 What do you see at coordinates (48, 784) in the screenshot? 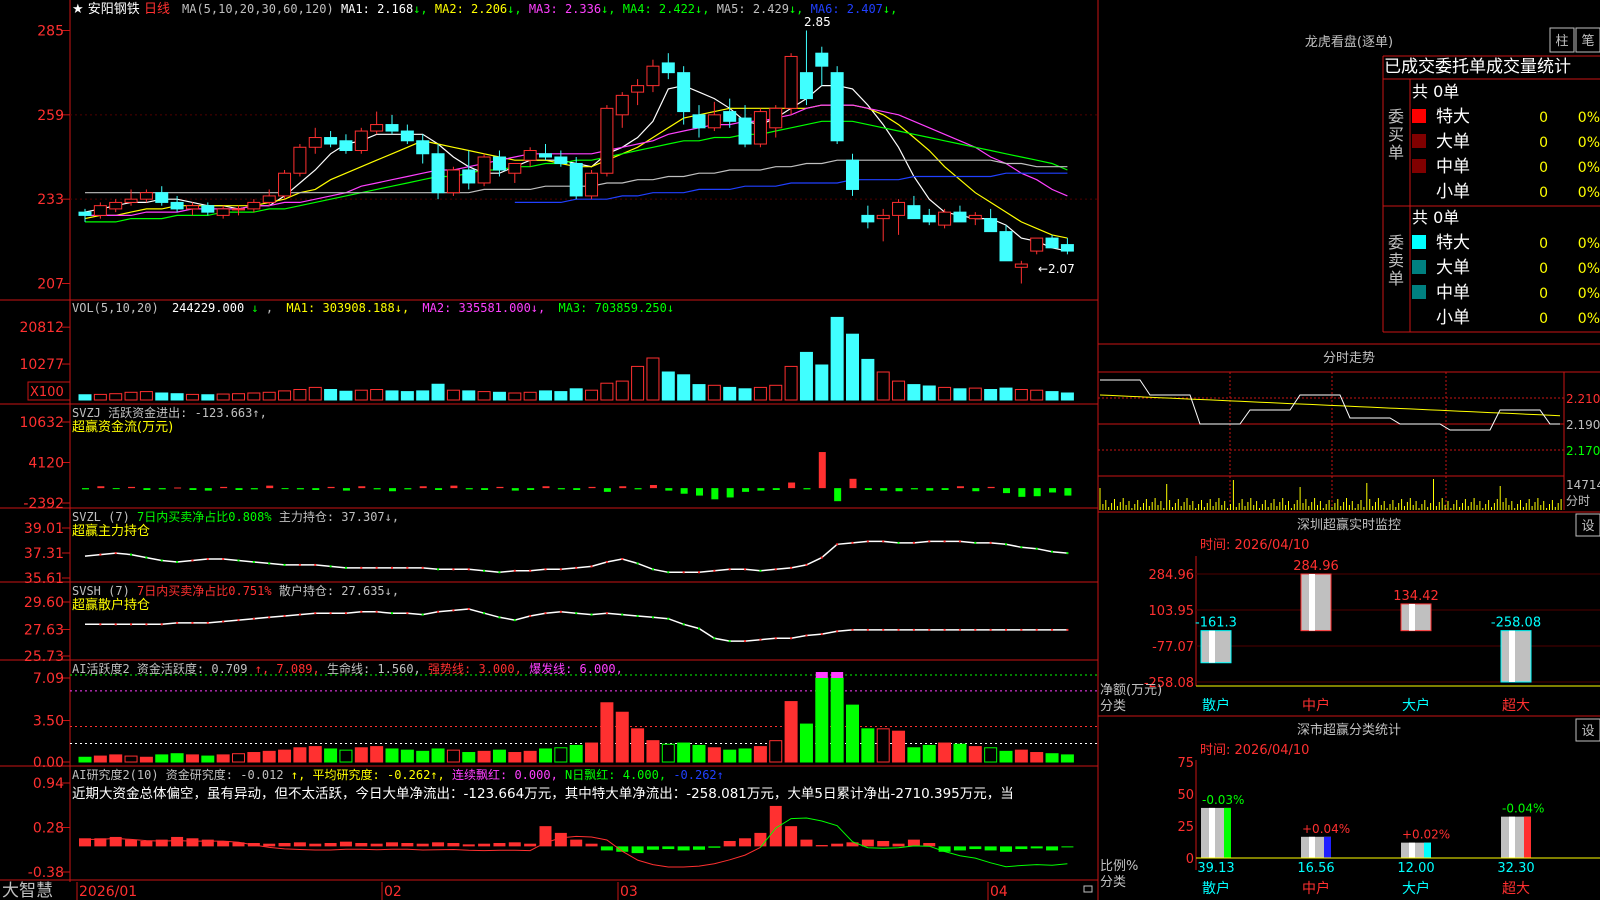
I see `y-tick-label: 0.94` at bounding box center [48, 784].